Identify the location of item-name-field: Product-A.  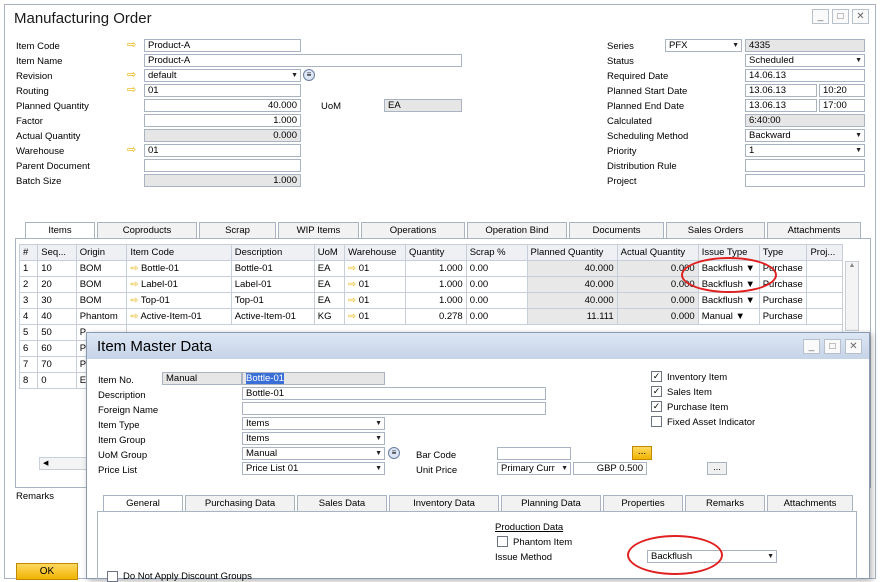
(303, 60).